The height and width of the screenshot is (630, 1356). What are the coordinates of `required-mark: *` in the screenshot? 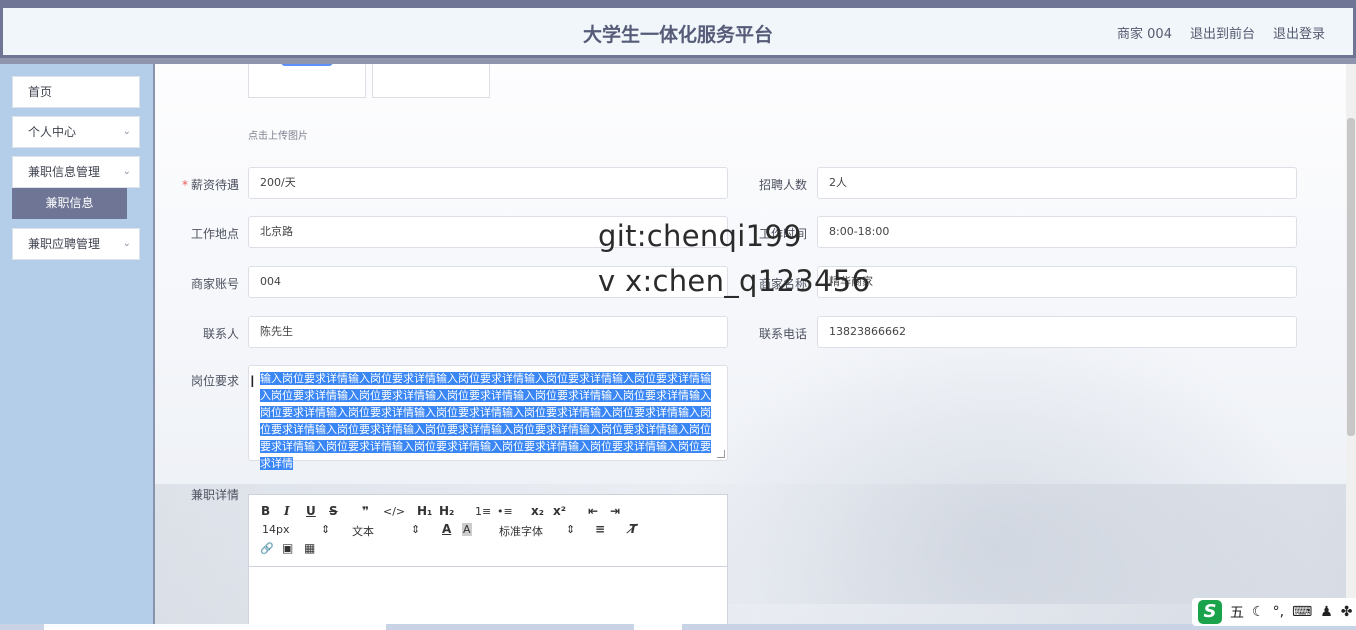 It's located at (184, 185).